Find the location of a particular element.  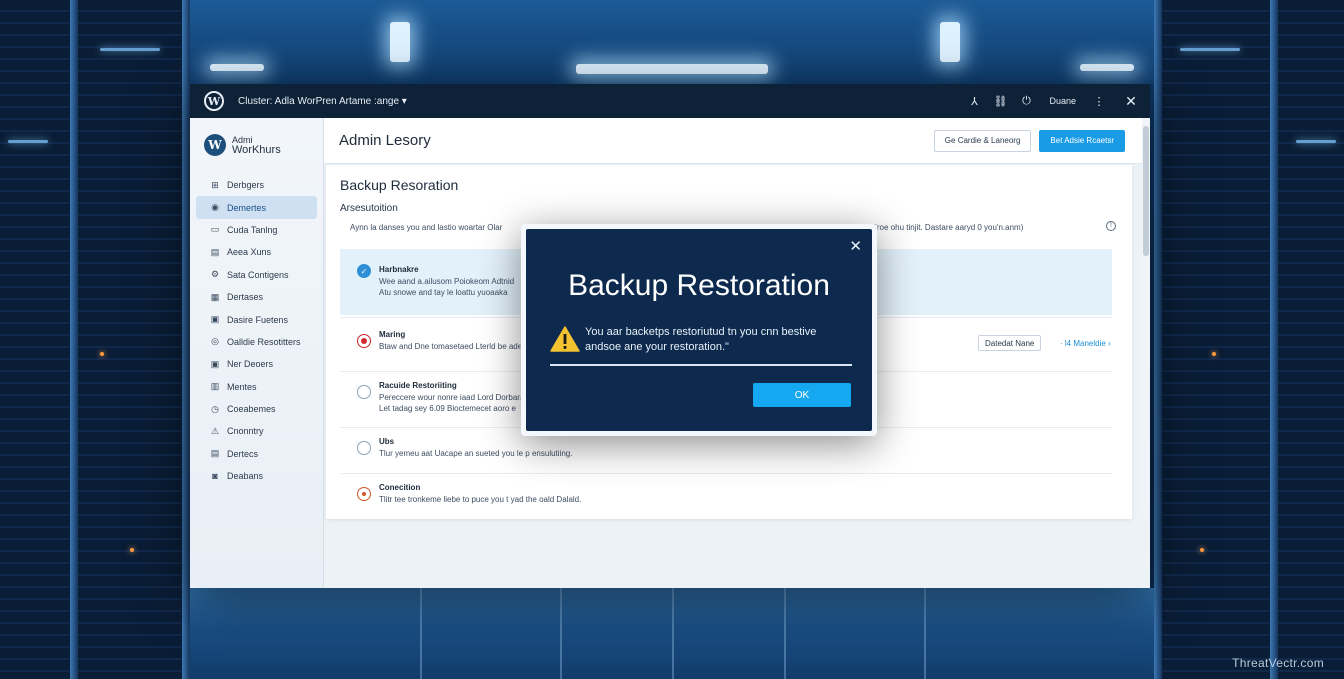

database-icon: ▦ is located at coordinates (215, 296).